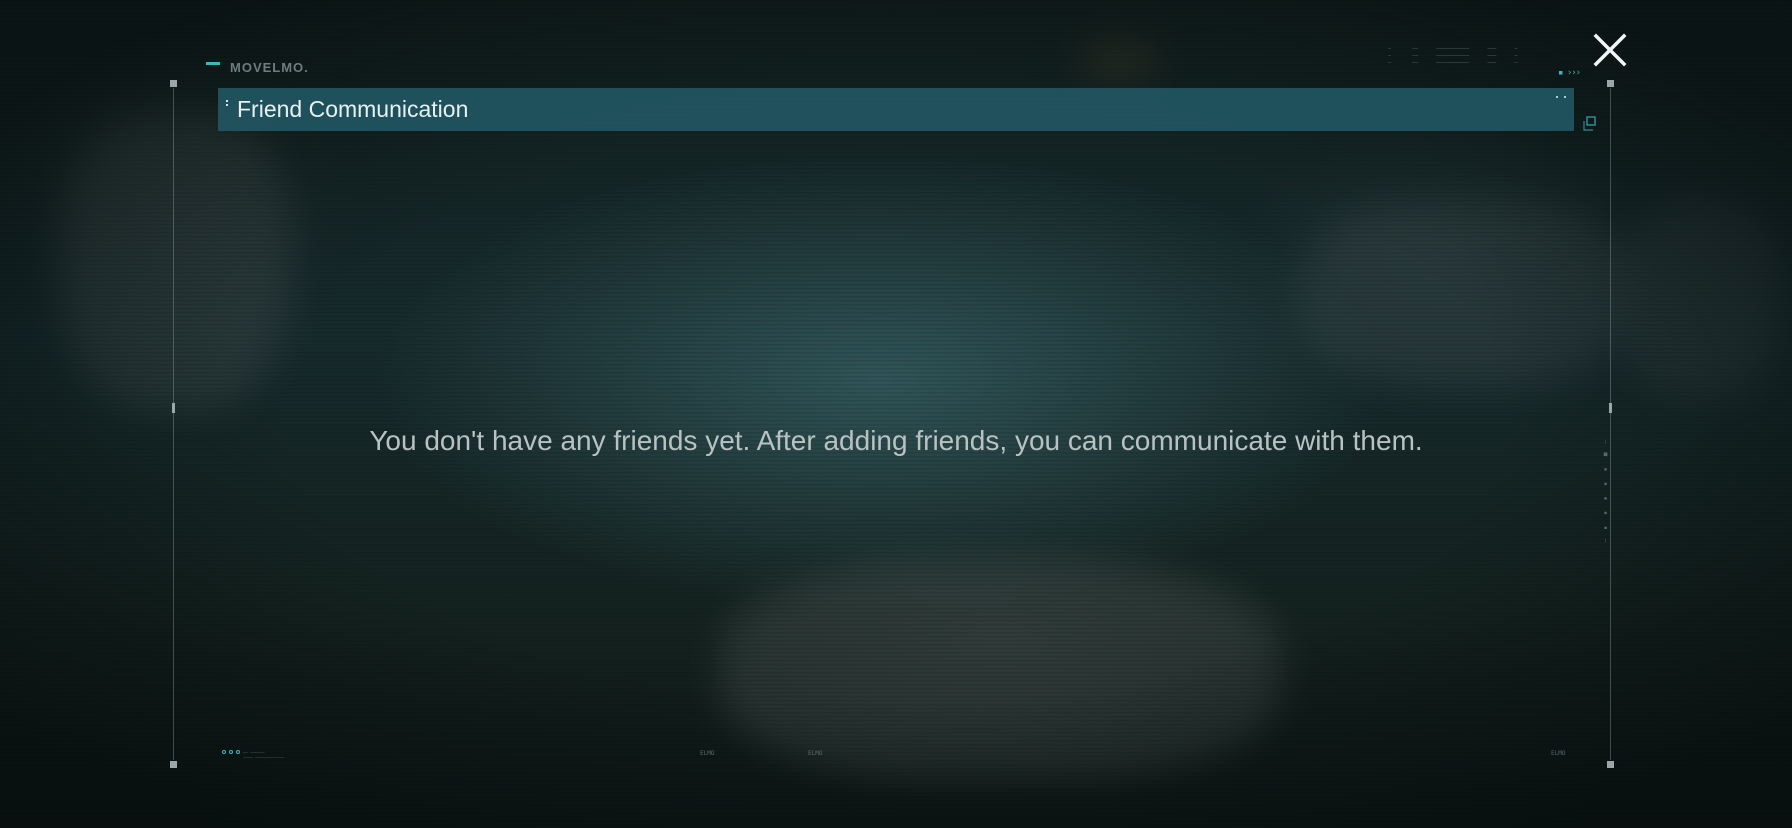 This screenshot has width=1792, height=828. What do you see at coordinates (896, 109) in the screenshot?
I see `panel-title-bar: Friend Communication` at bounding box center [896, 109].